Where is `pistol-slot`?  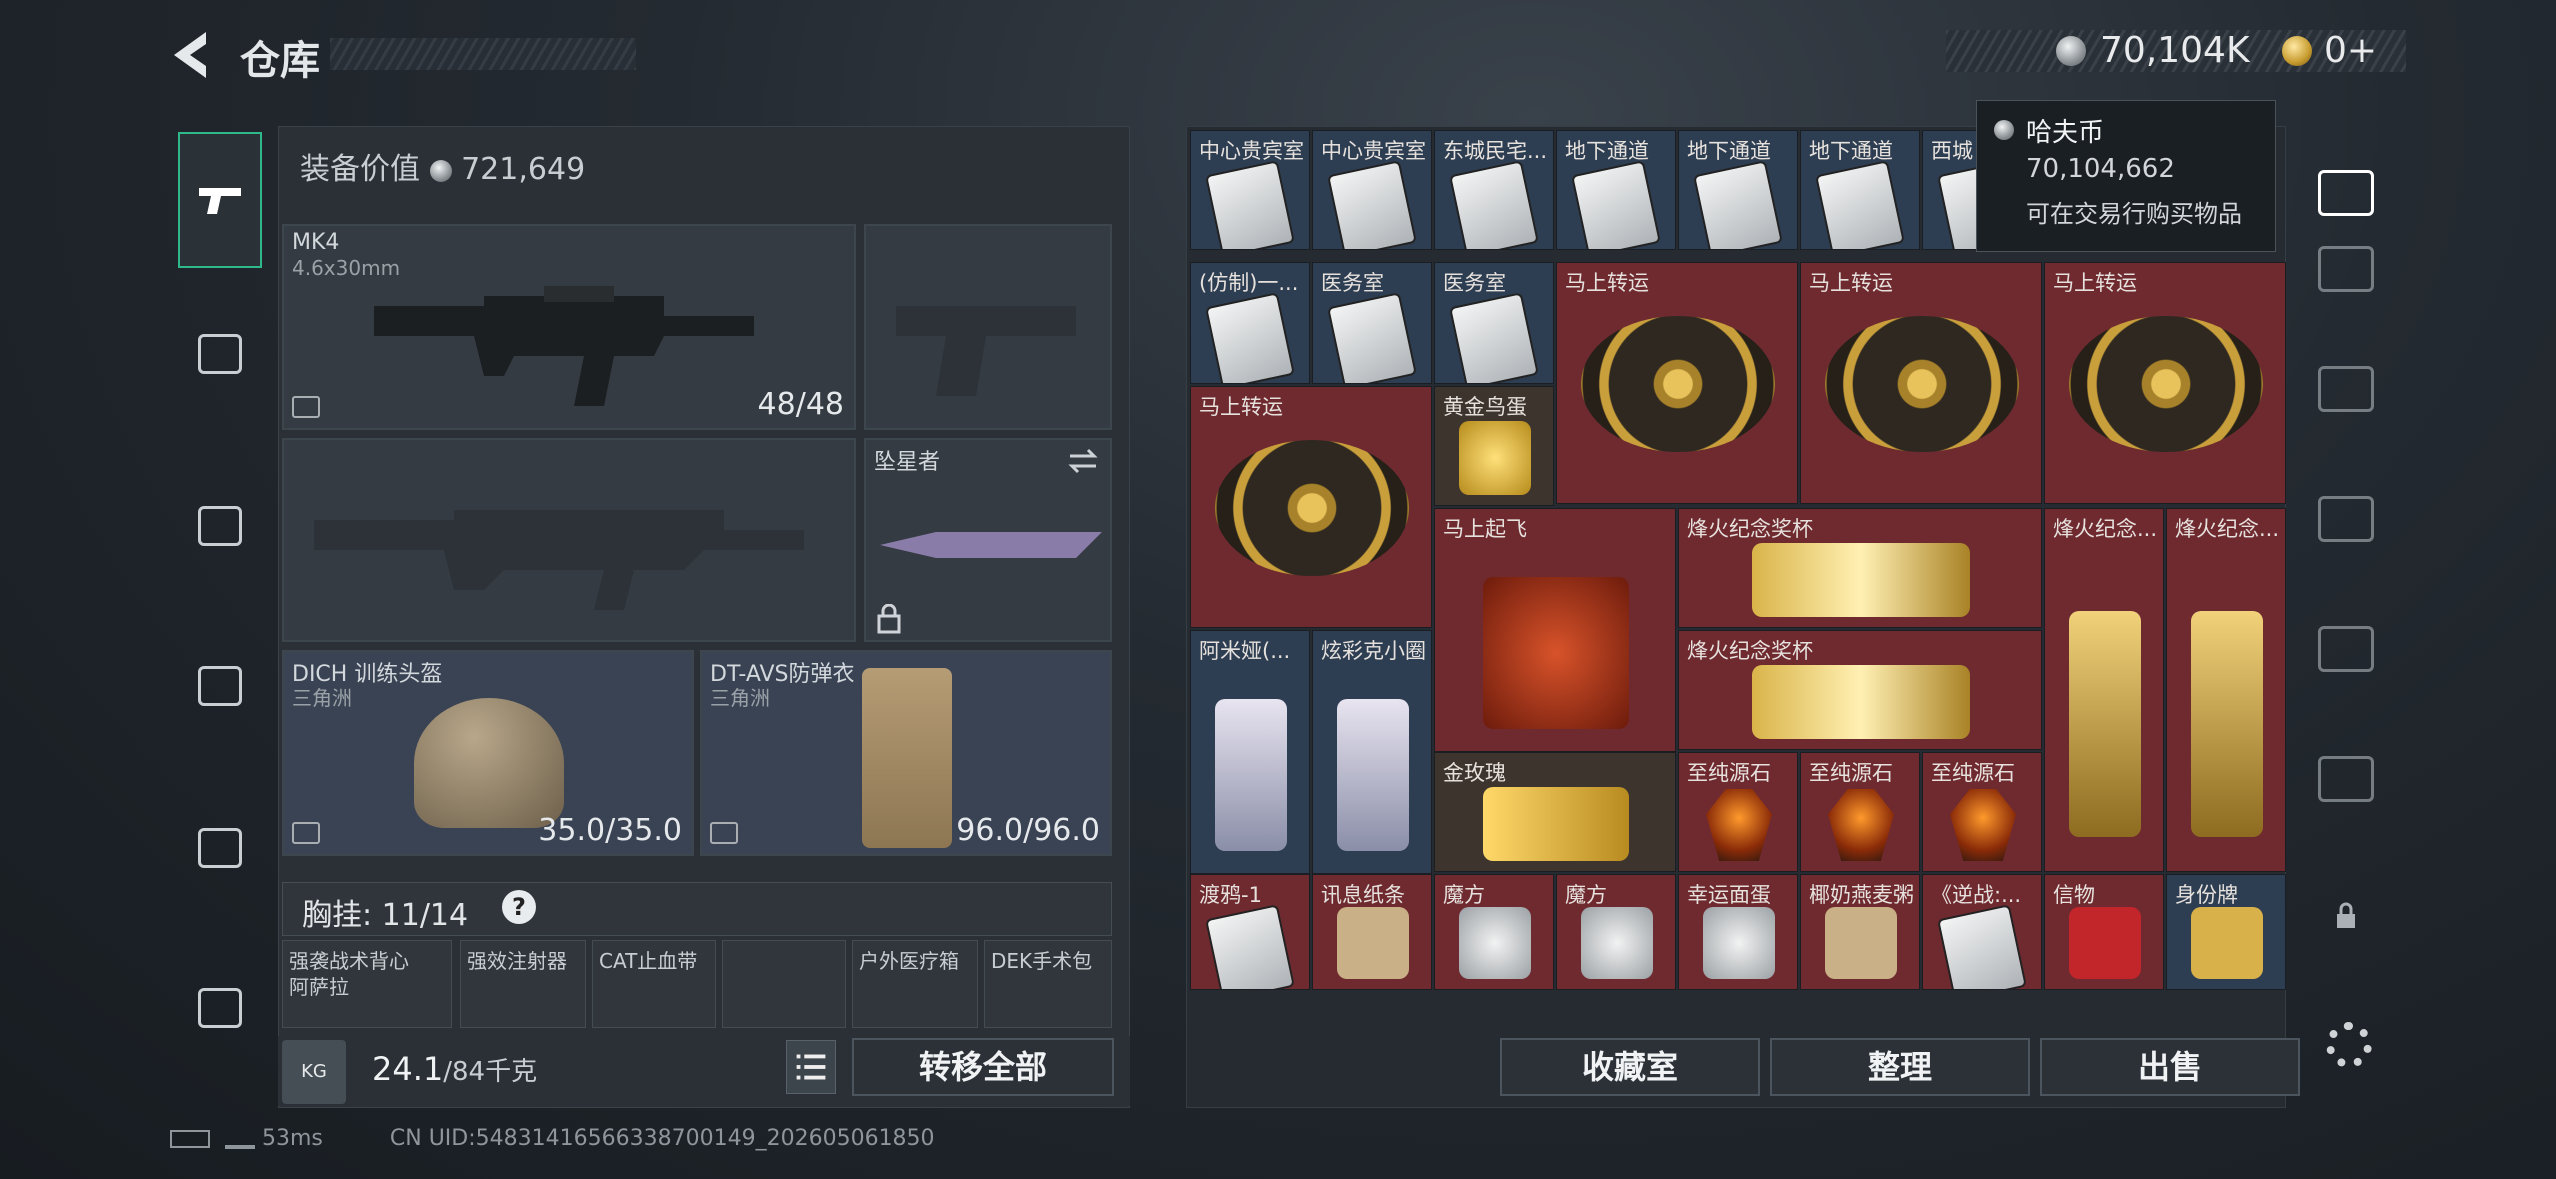 pistol-slot is located at coordinates (988, 327).